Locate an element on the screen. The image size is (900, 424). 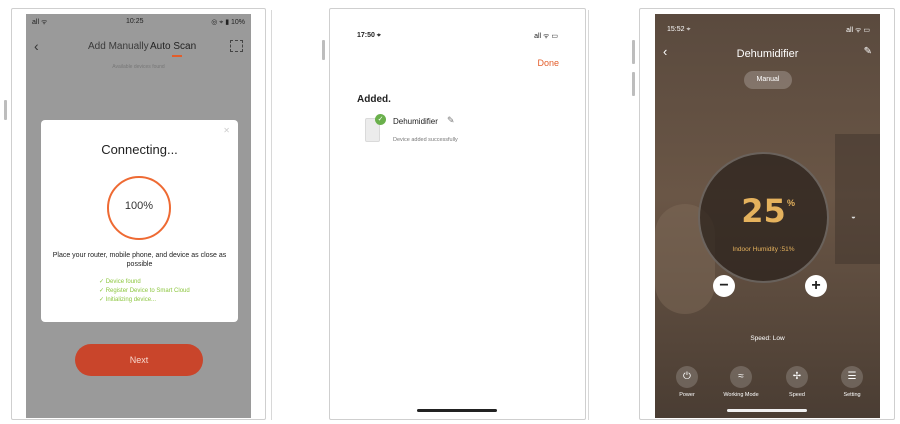
tab-auto-scan: Auto Scan is located at coordinates (173, 46).